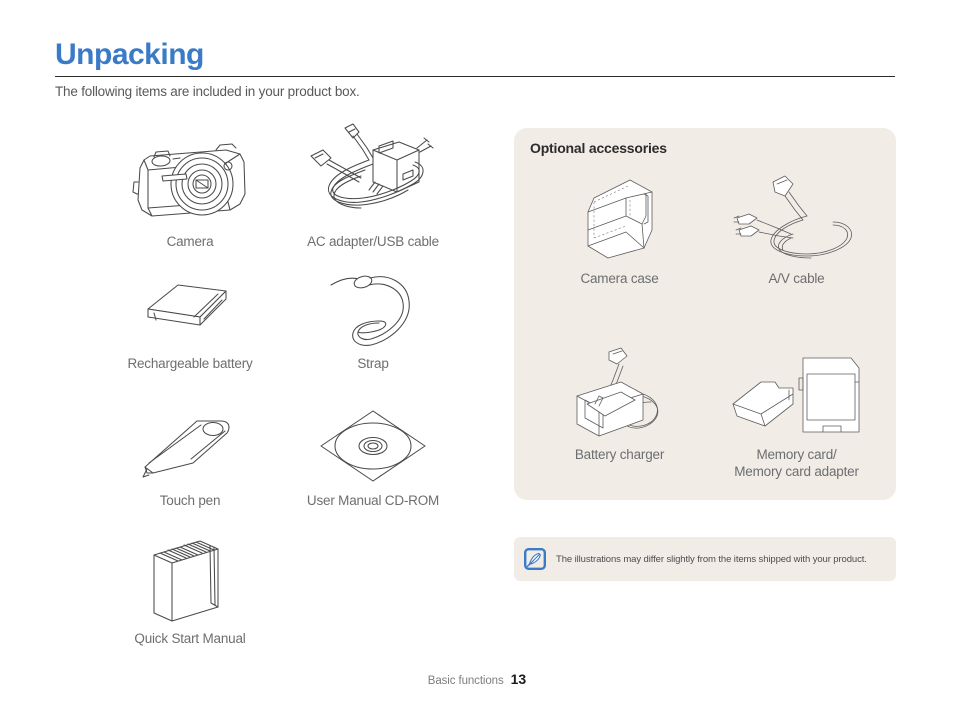  What do you see at coordinates (796, 454) in the screenshot?
I see `optional-item-label-line1: Memory card/` at bounding box center [796, 454].